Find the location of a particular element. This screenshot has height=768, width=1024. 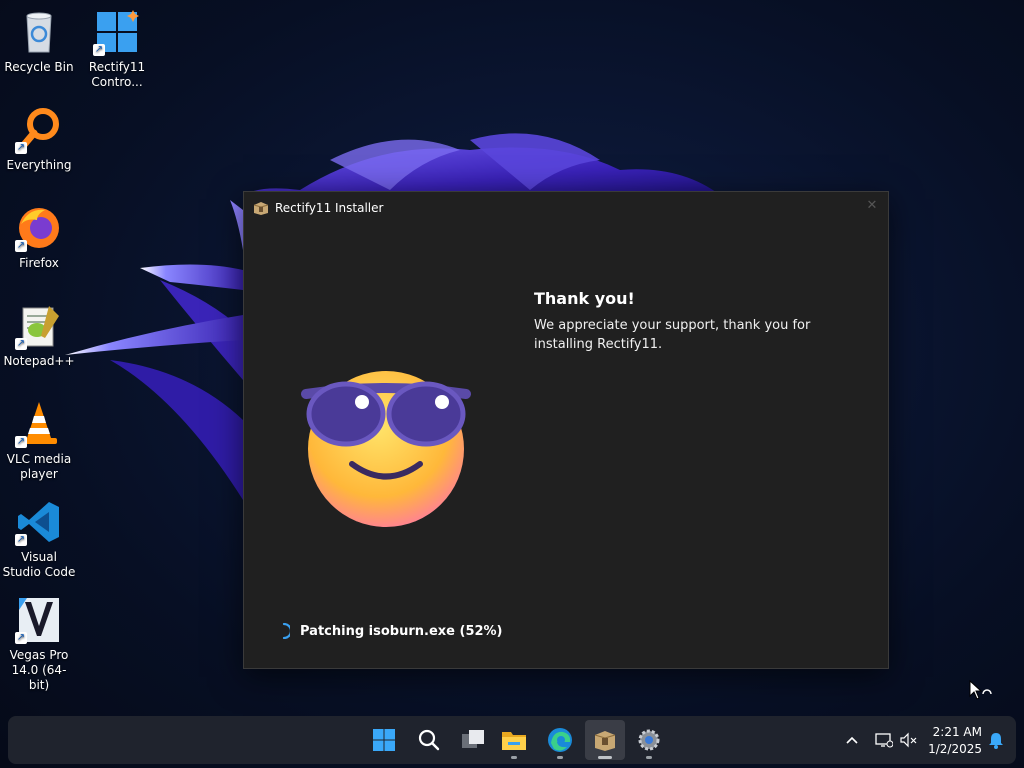

window-title: Rectify11 Installer is located at coordinates (329, 207).